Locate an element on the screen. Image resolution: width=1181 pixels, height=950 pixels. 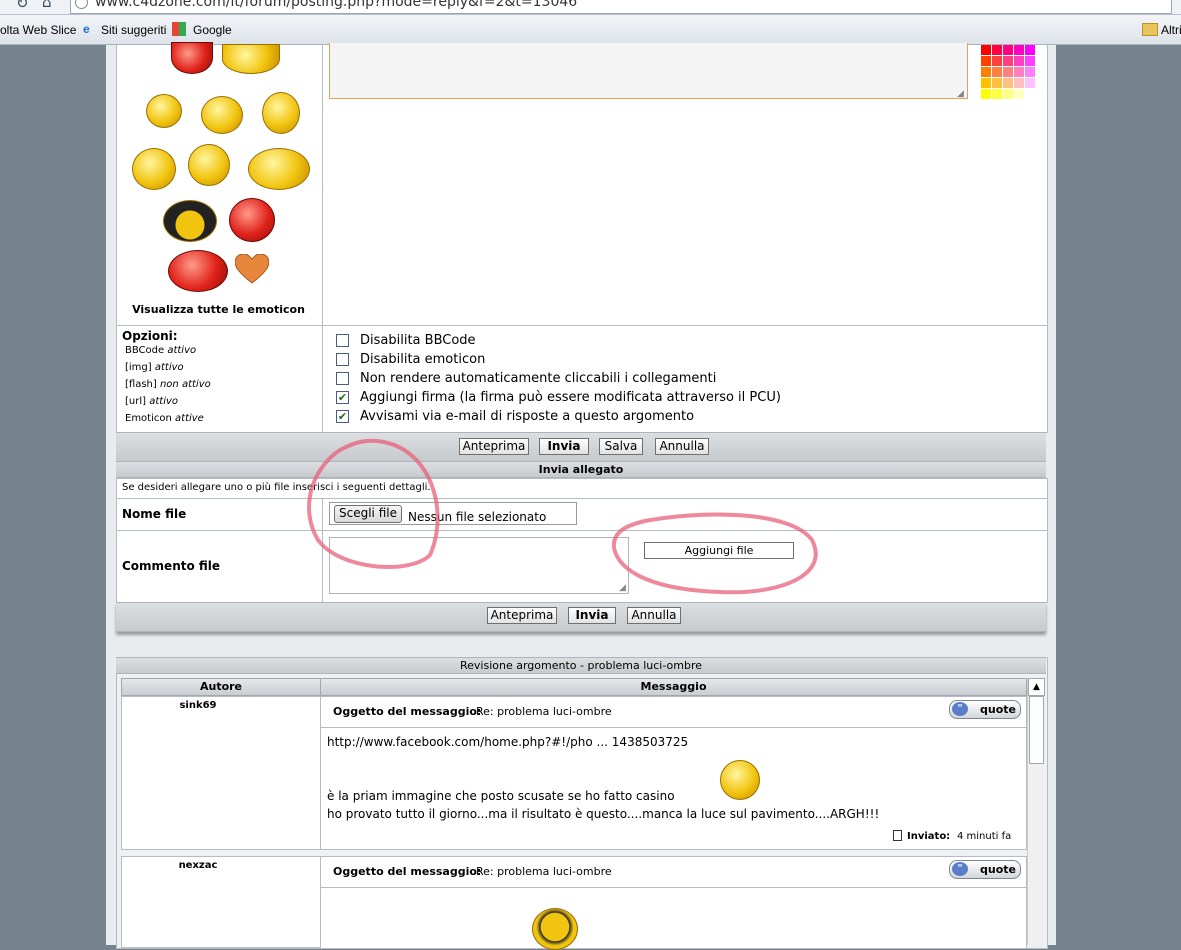
post-1-subject-label: Oggetto del messaggio: is located at coordinates (407, 711).